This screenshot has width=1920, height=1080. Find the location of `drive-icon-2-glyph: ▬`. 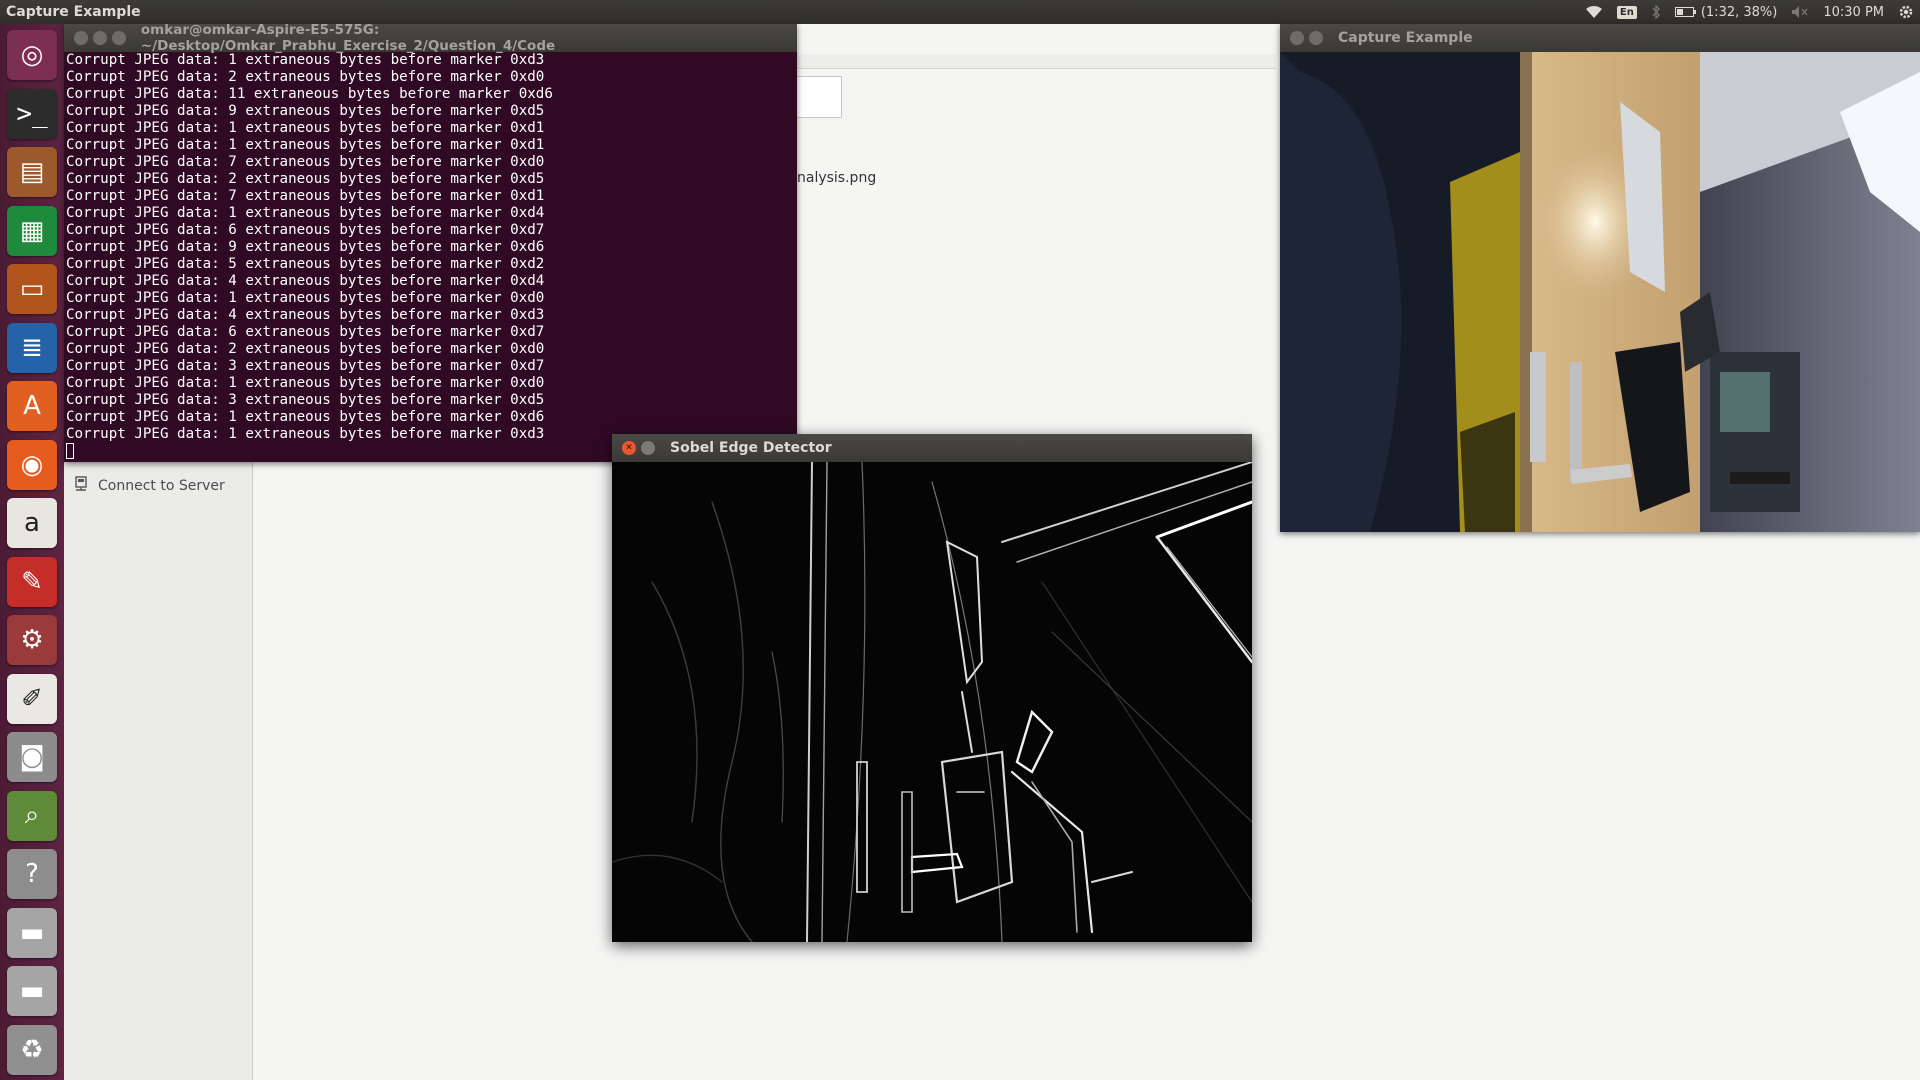

drive-icon-2-glyph: ▬ is located at coordinates (32, 991).